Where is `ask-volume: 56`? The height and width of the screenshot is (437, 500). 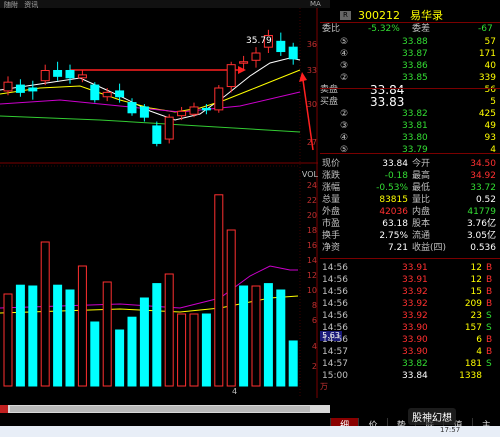
ask-volume: 56 is located at coordinates (490, 90).